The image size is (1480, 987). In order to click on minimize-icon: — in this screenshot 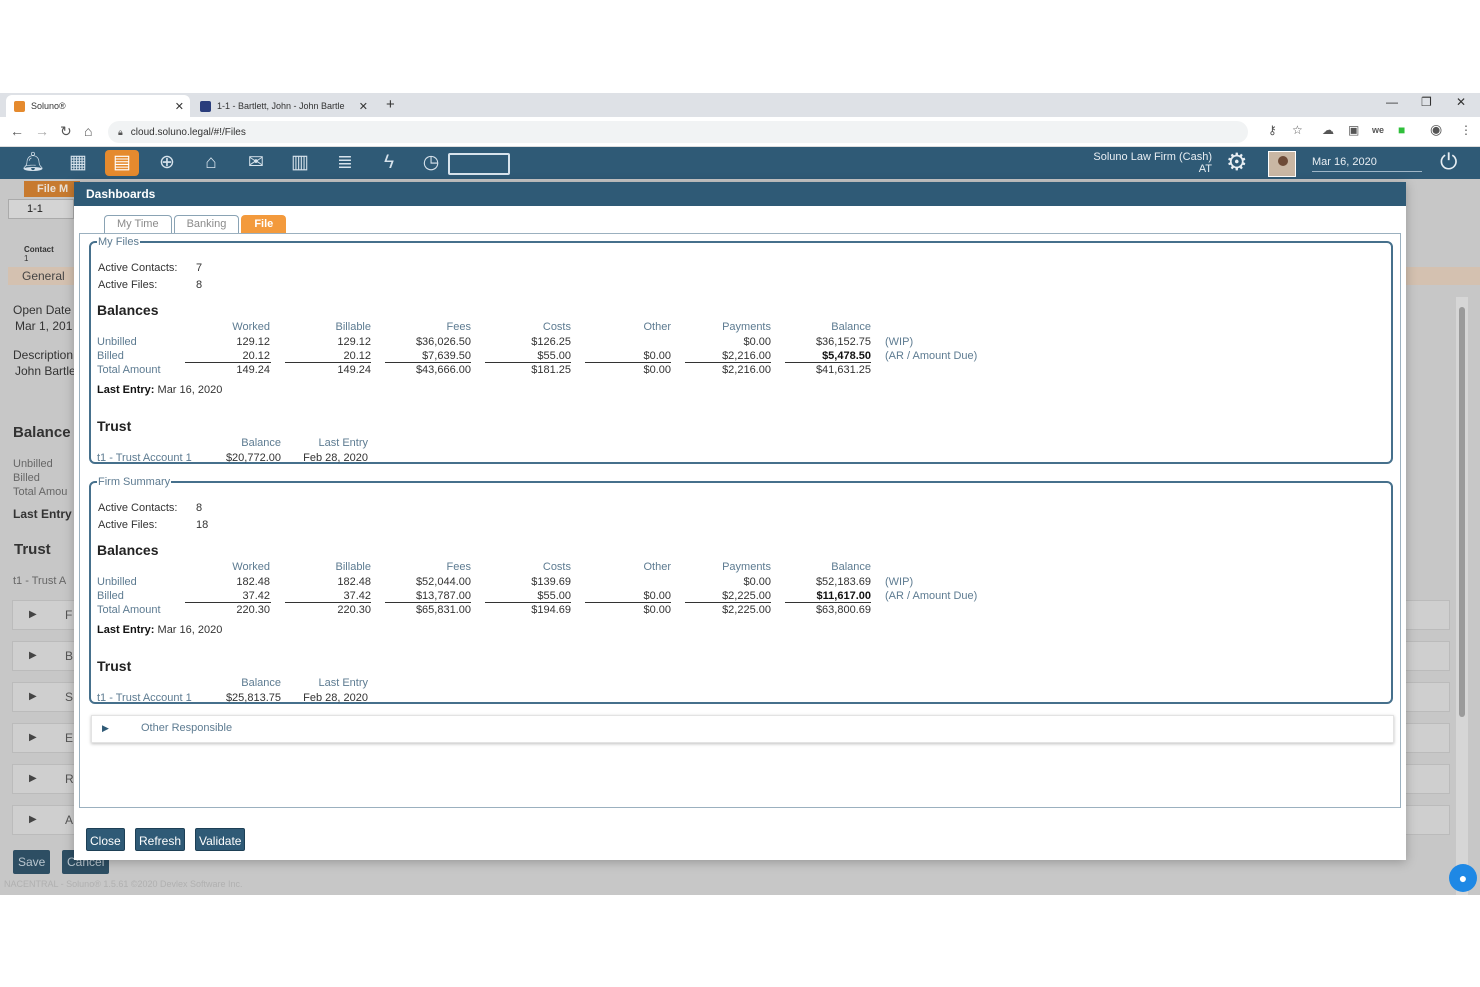, I will do `click(1392, 102)`.